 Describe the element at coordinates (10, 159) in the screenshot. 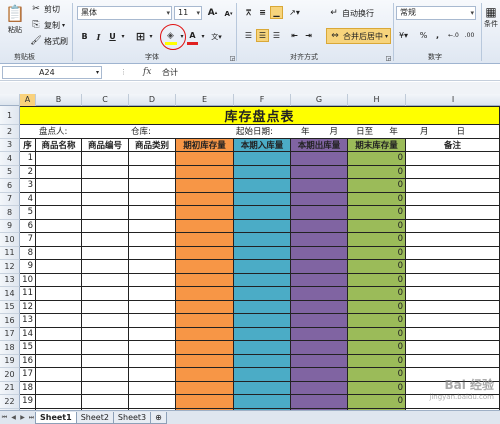

I see `row-header: 4` at that location.